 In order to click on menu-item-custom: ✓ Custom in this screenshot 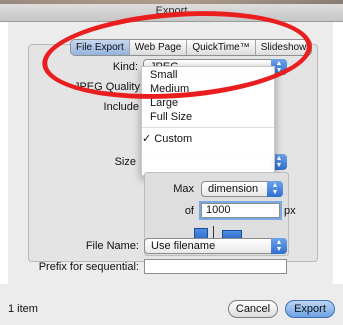, I will do `click(167, 138)`.